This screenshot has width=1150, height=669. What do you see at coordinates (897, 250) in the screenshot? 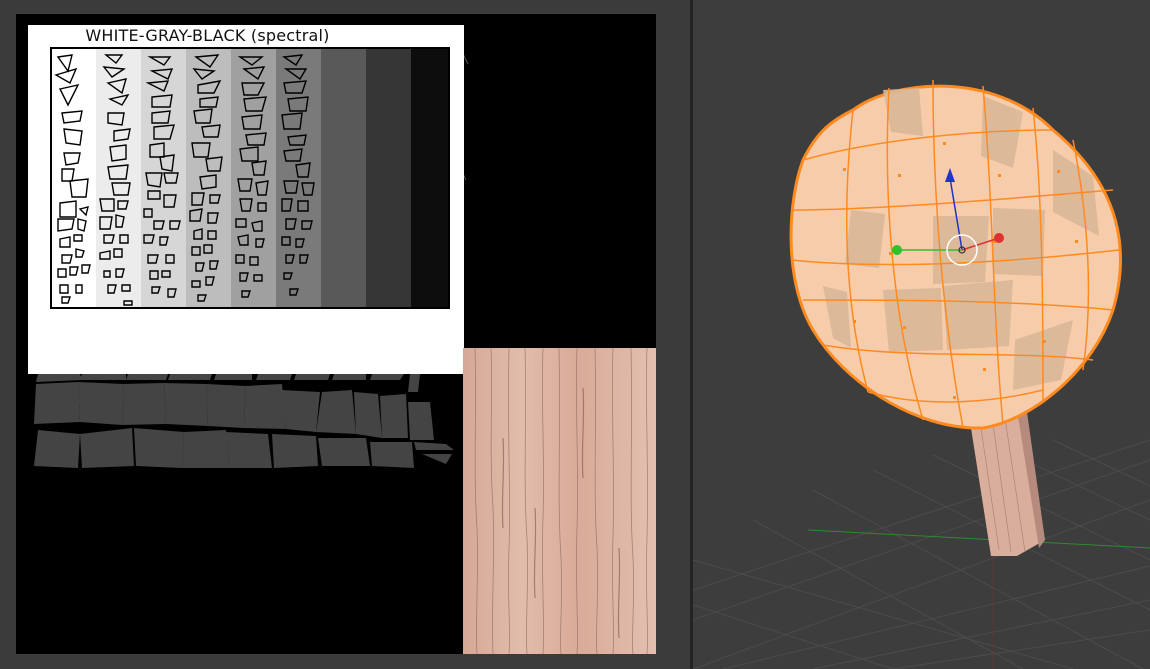
I see `y-handle-icon` at bounding box center [897, 250].